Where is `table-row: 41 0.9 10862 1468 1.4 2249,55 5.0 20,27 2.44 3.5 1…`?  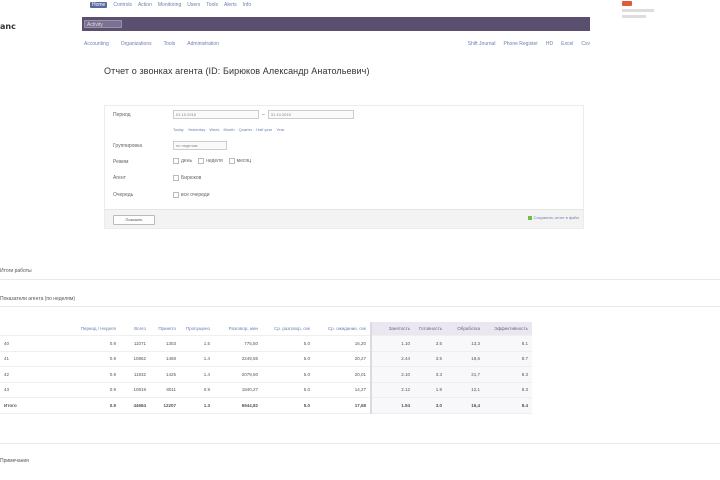 table-row: 41 0.9 10862 1468 1.4 2249,55 5.0 20,27 2.44 3.5 1… is located at coordinates (266, 359).